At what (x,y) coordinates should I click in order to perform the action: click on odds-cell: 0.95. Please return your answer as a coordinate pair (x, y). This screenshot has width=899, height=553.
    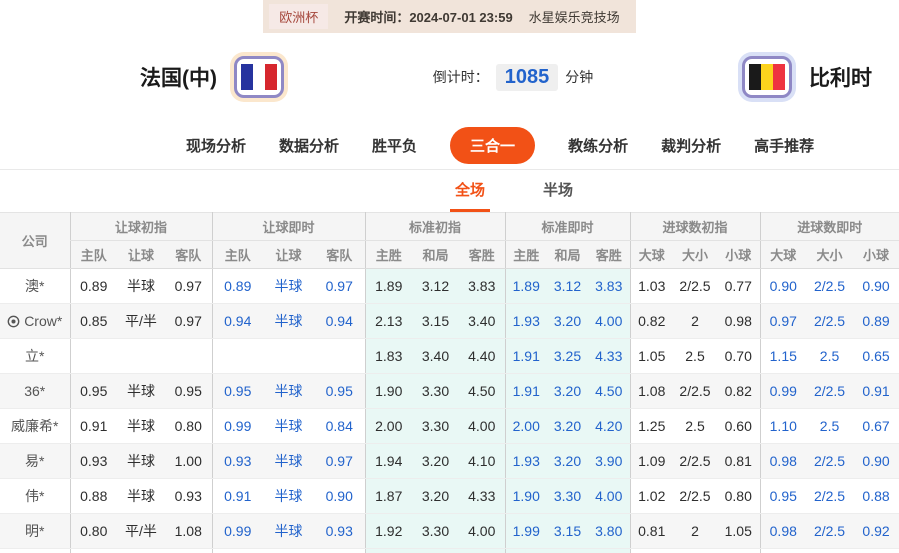
    Looking at the image, I should click on (237, 391).